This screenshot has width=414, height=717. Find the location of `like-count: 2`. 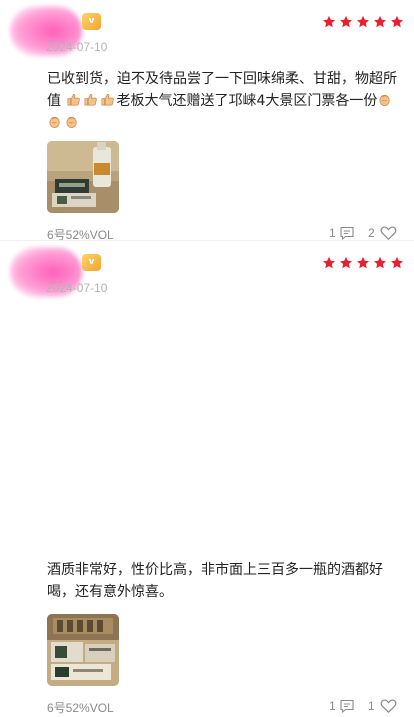

like-count: 2 is located at coordinates (371, 233).